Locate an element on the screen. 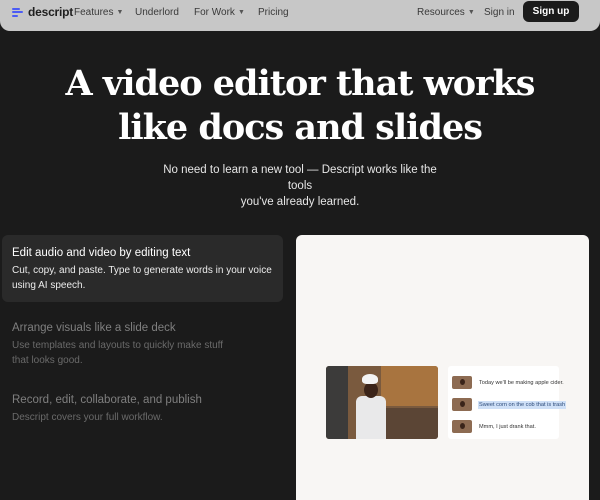  kitchen-counter-shape is located at coordinates (411, 423).